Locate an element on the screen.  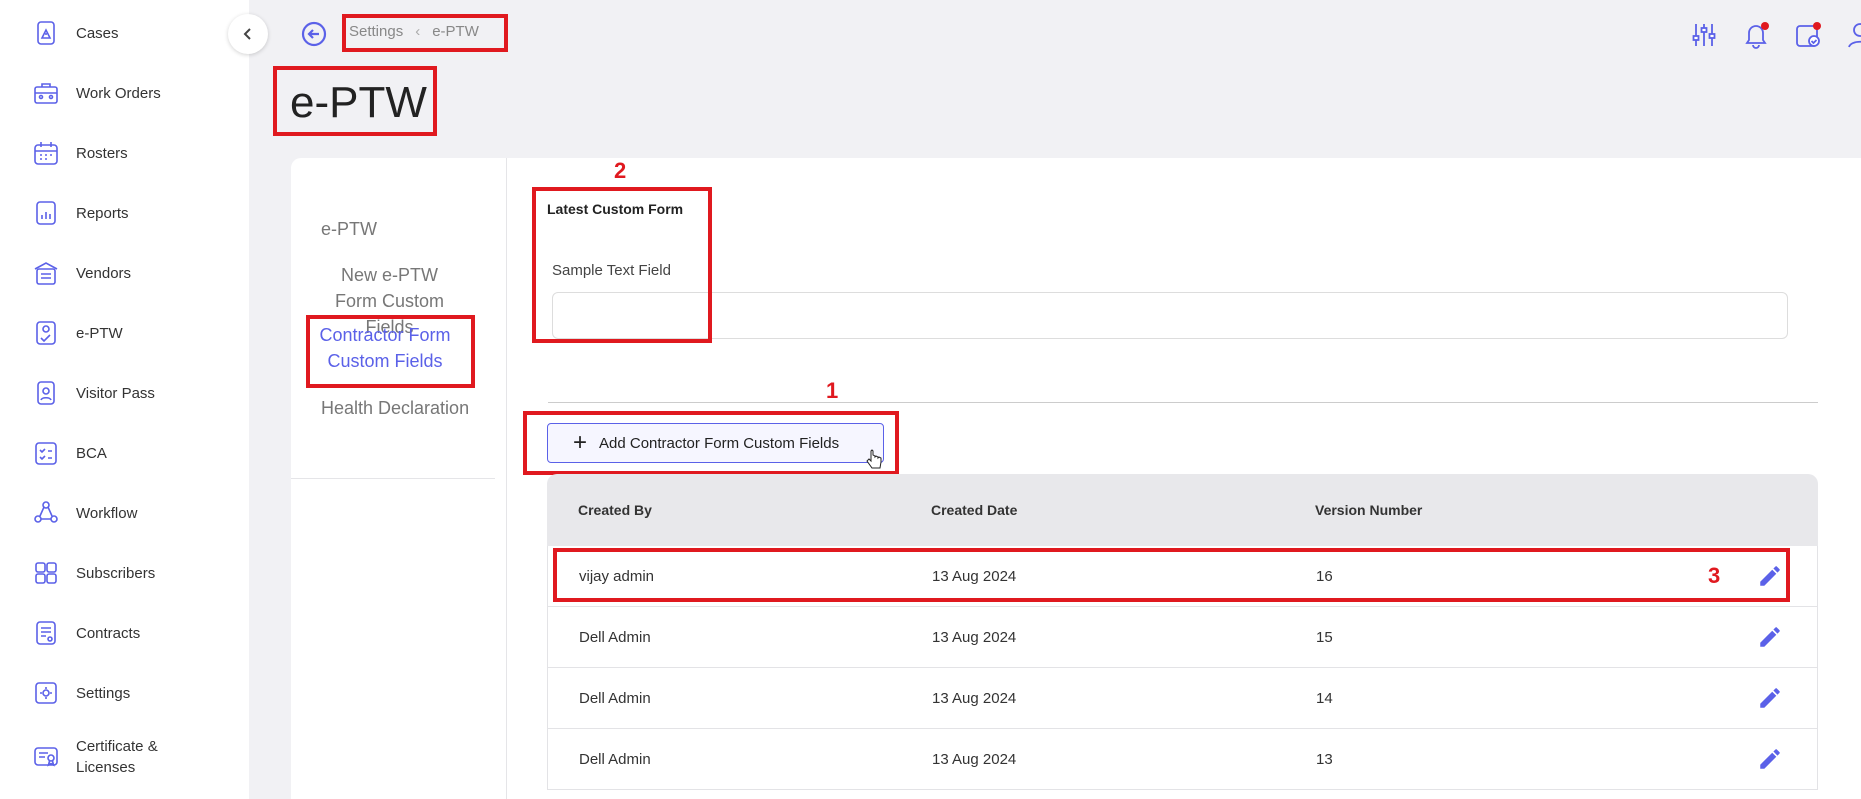
add-contractor-form-custom-fields-button: + Add Contractor Form Custom Fields is located at coordinates (715, 443).